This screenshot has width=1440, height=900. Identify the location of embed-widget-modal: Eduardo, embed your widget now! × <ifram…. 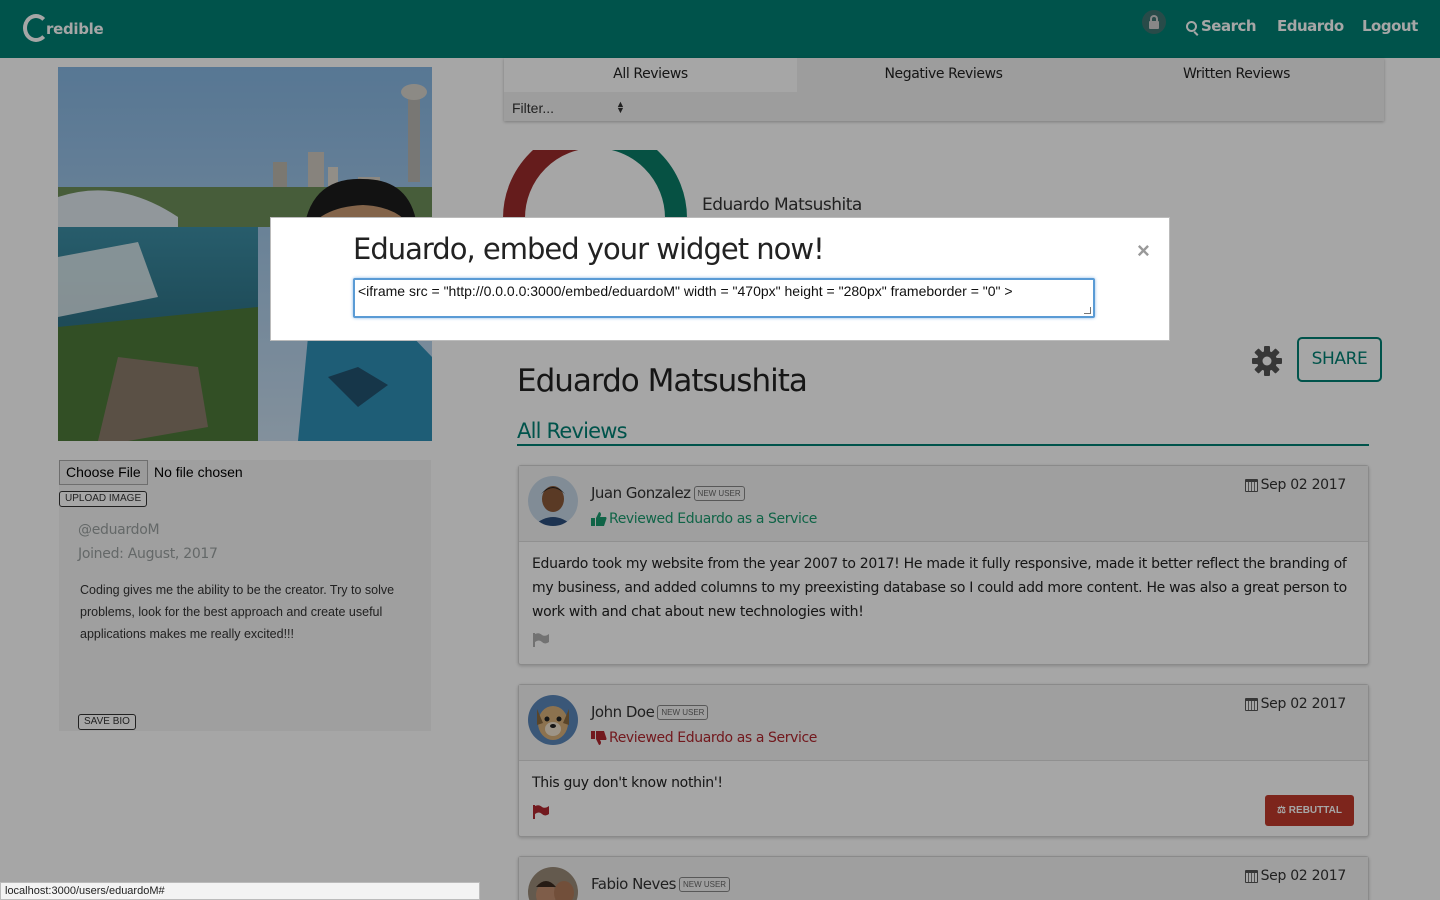
(720, 279).